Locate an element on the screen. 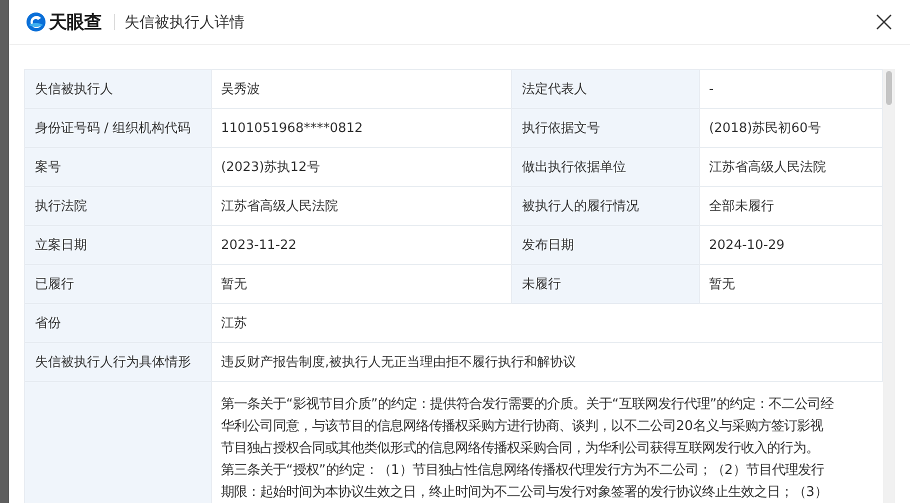 This screenshot has height=503, width=910. field-label: 失信被执行人行为具体情形 is located at coordinates (118, 362).